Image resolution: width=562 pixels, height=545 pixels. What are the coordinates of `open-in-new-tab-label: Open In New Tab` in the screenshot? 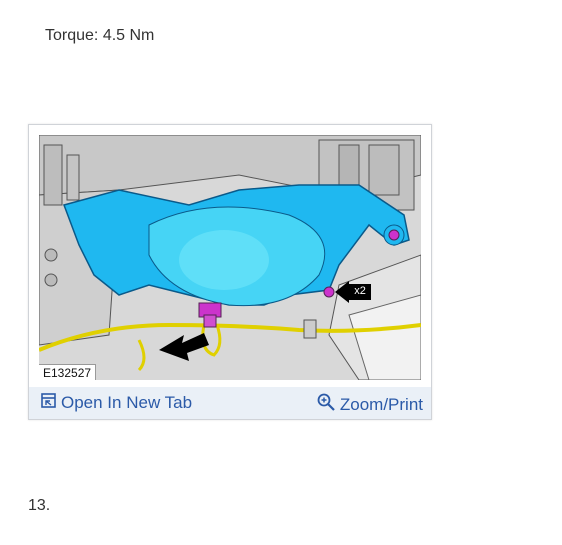 It's located at (127, 402).